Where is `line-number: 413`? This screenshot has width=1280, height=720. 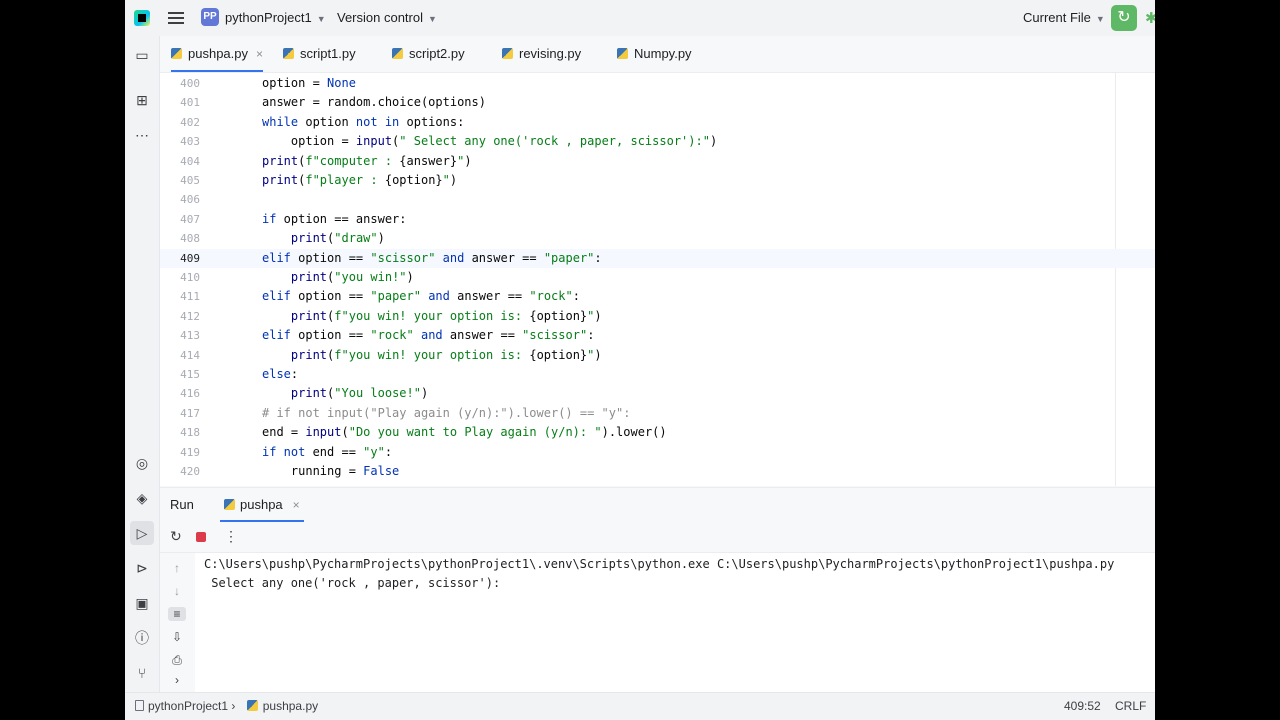
line-number: 413 is located at coordinates (190, 336).